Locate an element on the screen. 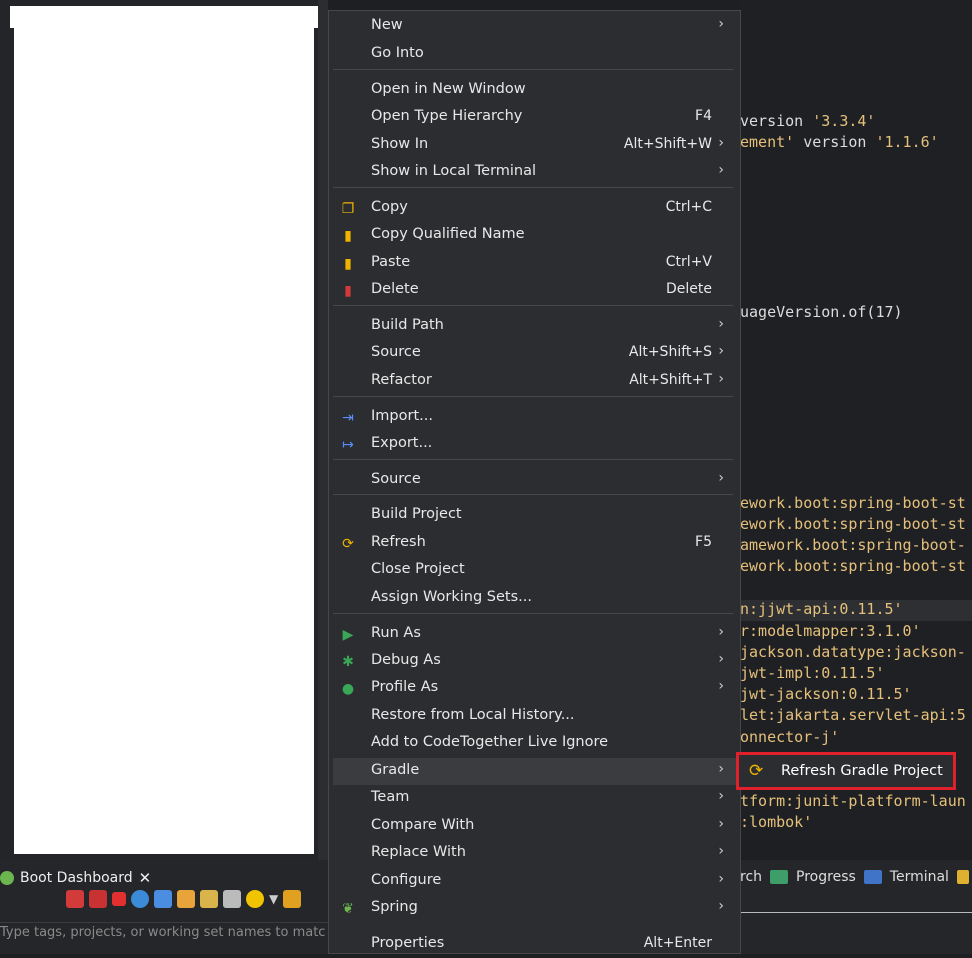 This screenshot has width=972, height=958. submenu-item-label: Refresh Gradle Project is located at coordinates (862, 771).